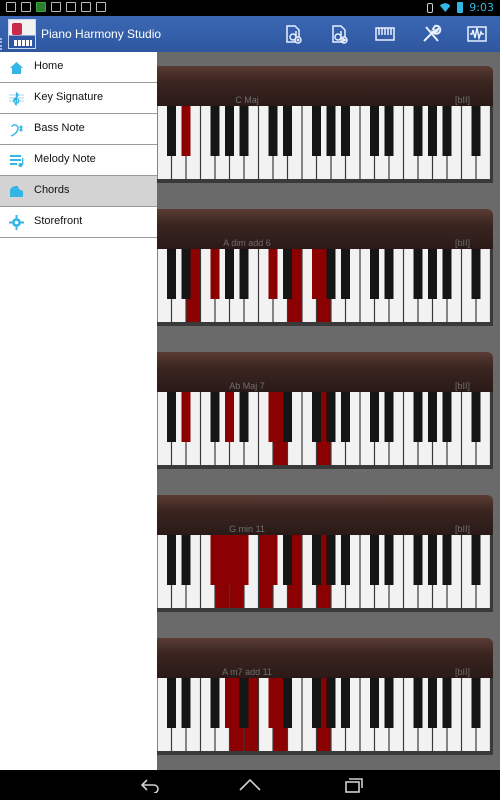  I want to click on chord-card: G min 11 [bII], so click(328, 546).